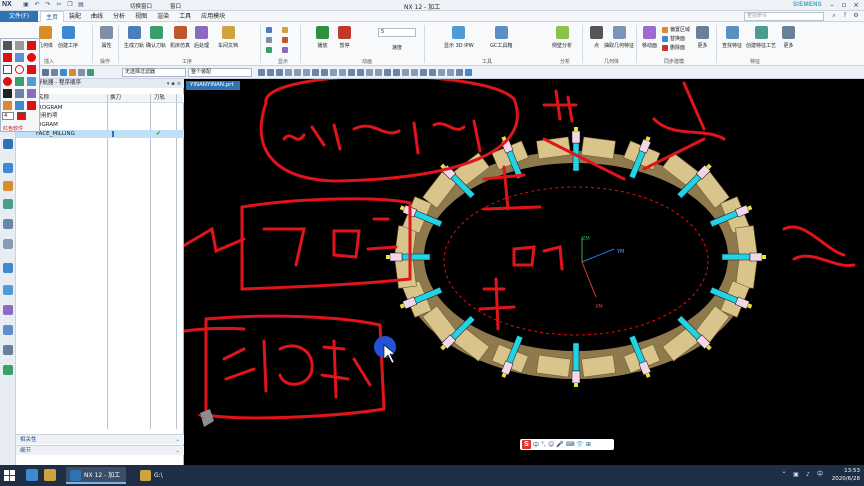  Describe the element at coordinates (81, 72) in the screenshot. I see `box-select-icon` at that location.